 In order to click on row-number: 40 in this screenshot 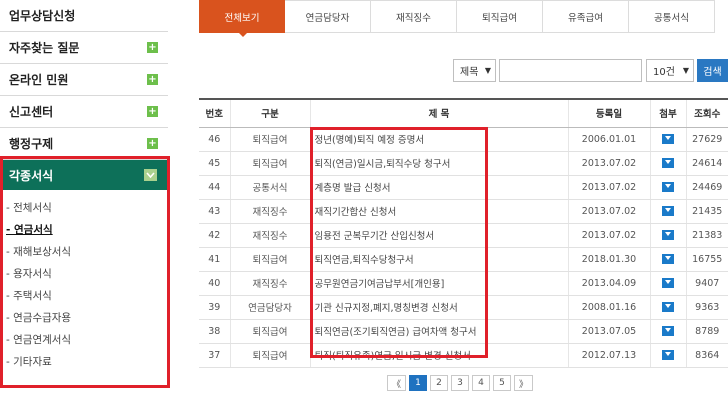, I will do `click(214, 283)`.